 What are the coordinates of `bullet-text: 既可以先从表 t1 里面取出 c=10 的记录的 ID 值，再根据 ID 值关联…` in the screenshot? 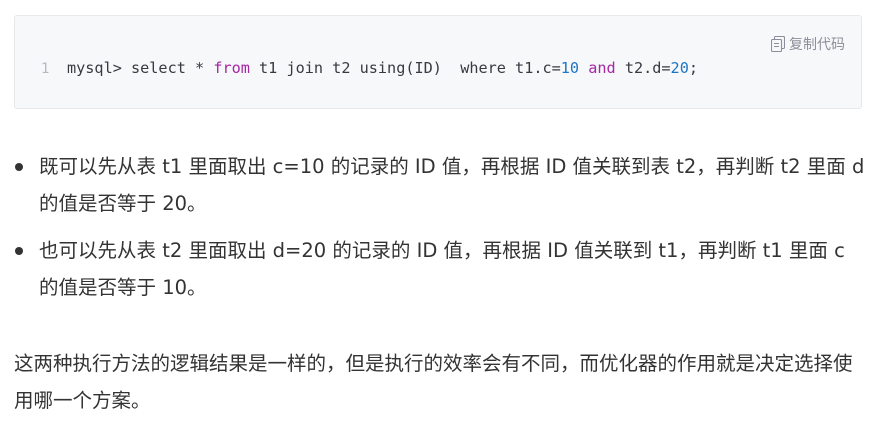 It's located at (452, 185).